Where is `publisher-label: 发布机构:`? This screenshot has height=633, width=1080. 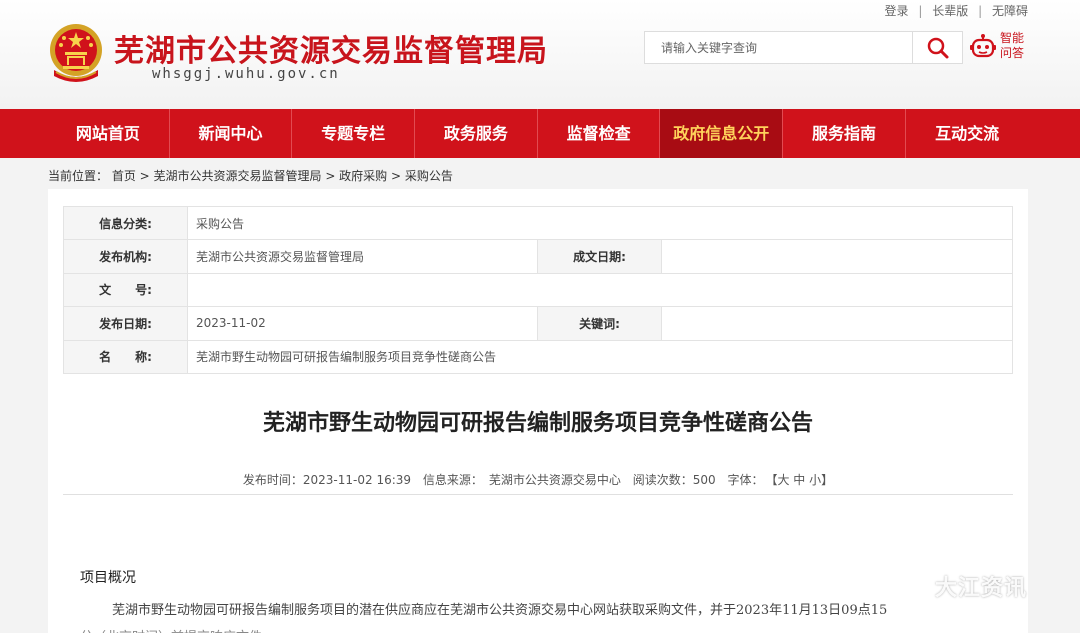
publisher-label: 发布机构: is located at coordinates (125, 256).